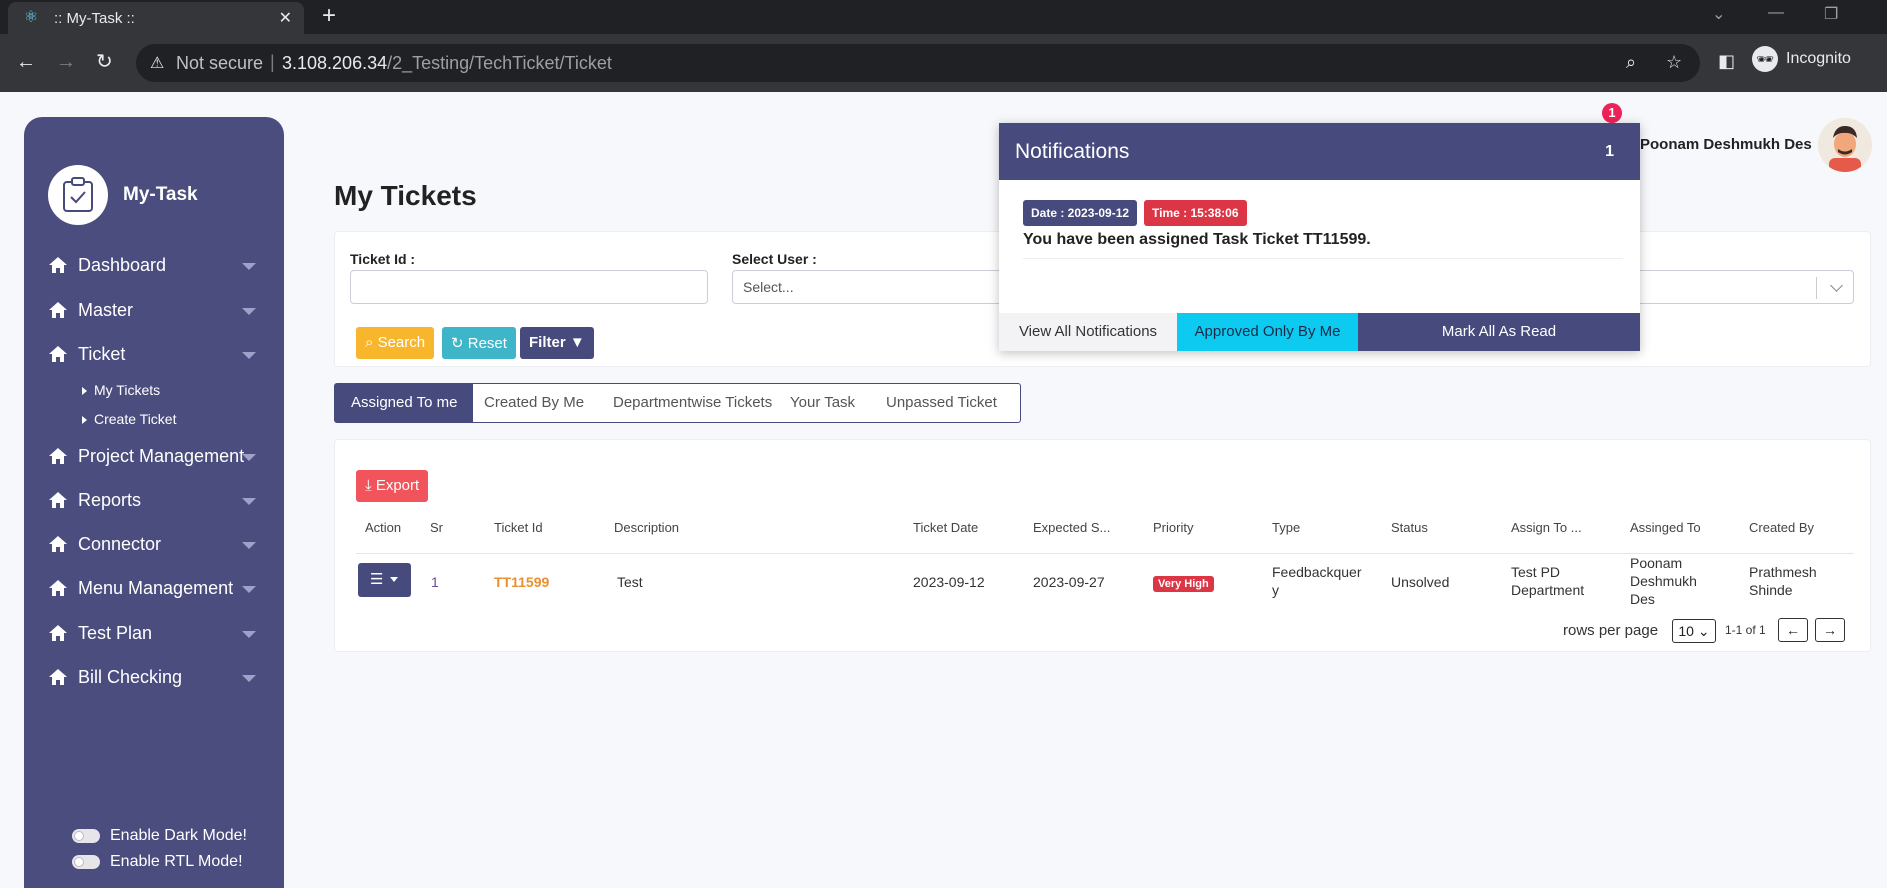 The width and height of the screenshot is (1887, 888). I want to click on brand-logo, so click(78, 195).